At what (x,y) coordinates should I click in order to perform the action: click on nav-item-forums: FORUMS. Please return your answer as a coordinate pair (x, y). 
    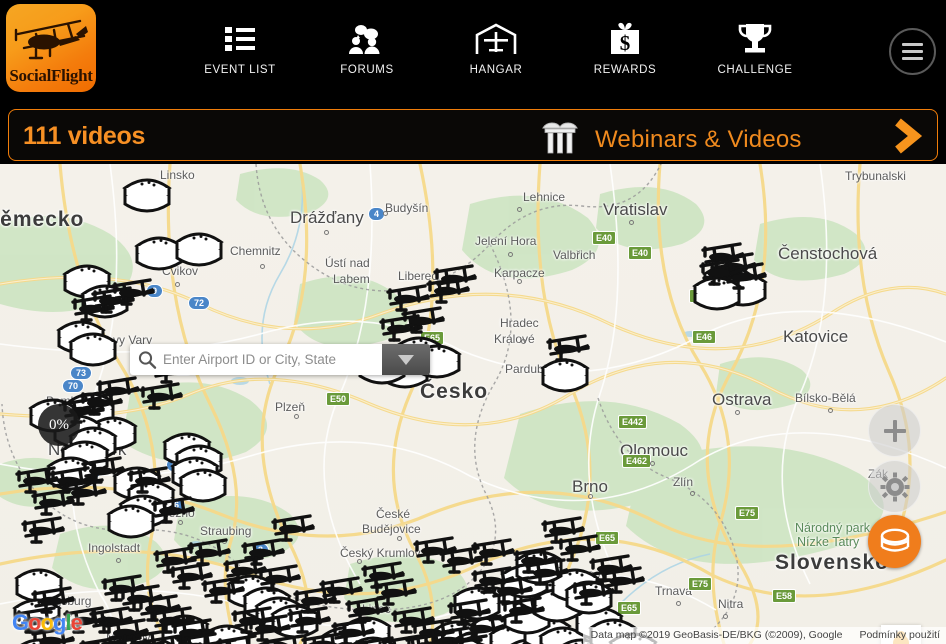
    Looking at the image, I should click on (367, 47).